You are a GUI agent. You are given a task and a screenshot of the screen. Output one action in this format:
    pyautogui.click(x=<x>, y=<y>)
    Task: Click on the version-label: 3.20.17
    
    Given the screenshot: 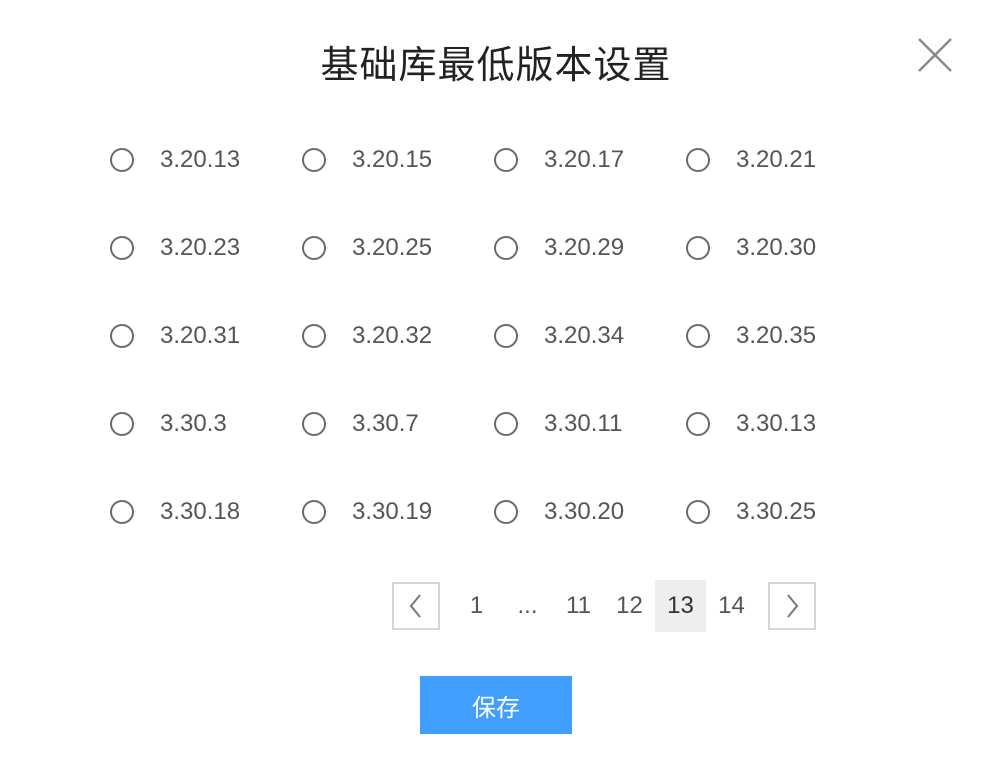 What is the action you would take?
    pyautogui.click(x=584, y=159)
    